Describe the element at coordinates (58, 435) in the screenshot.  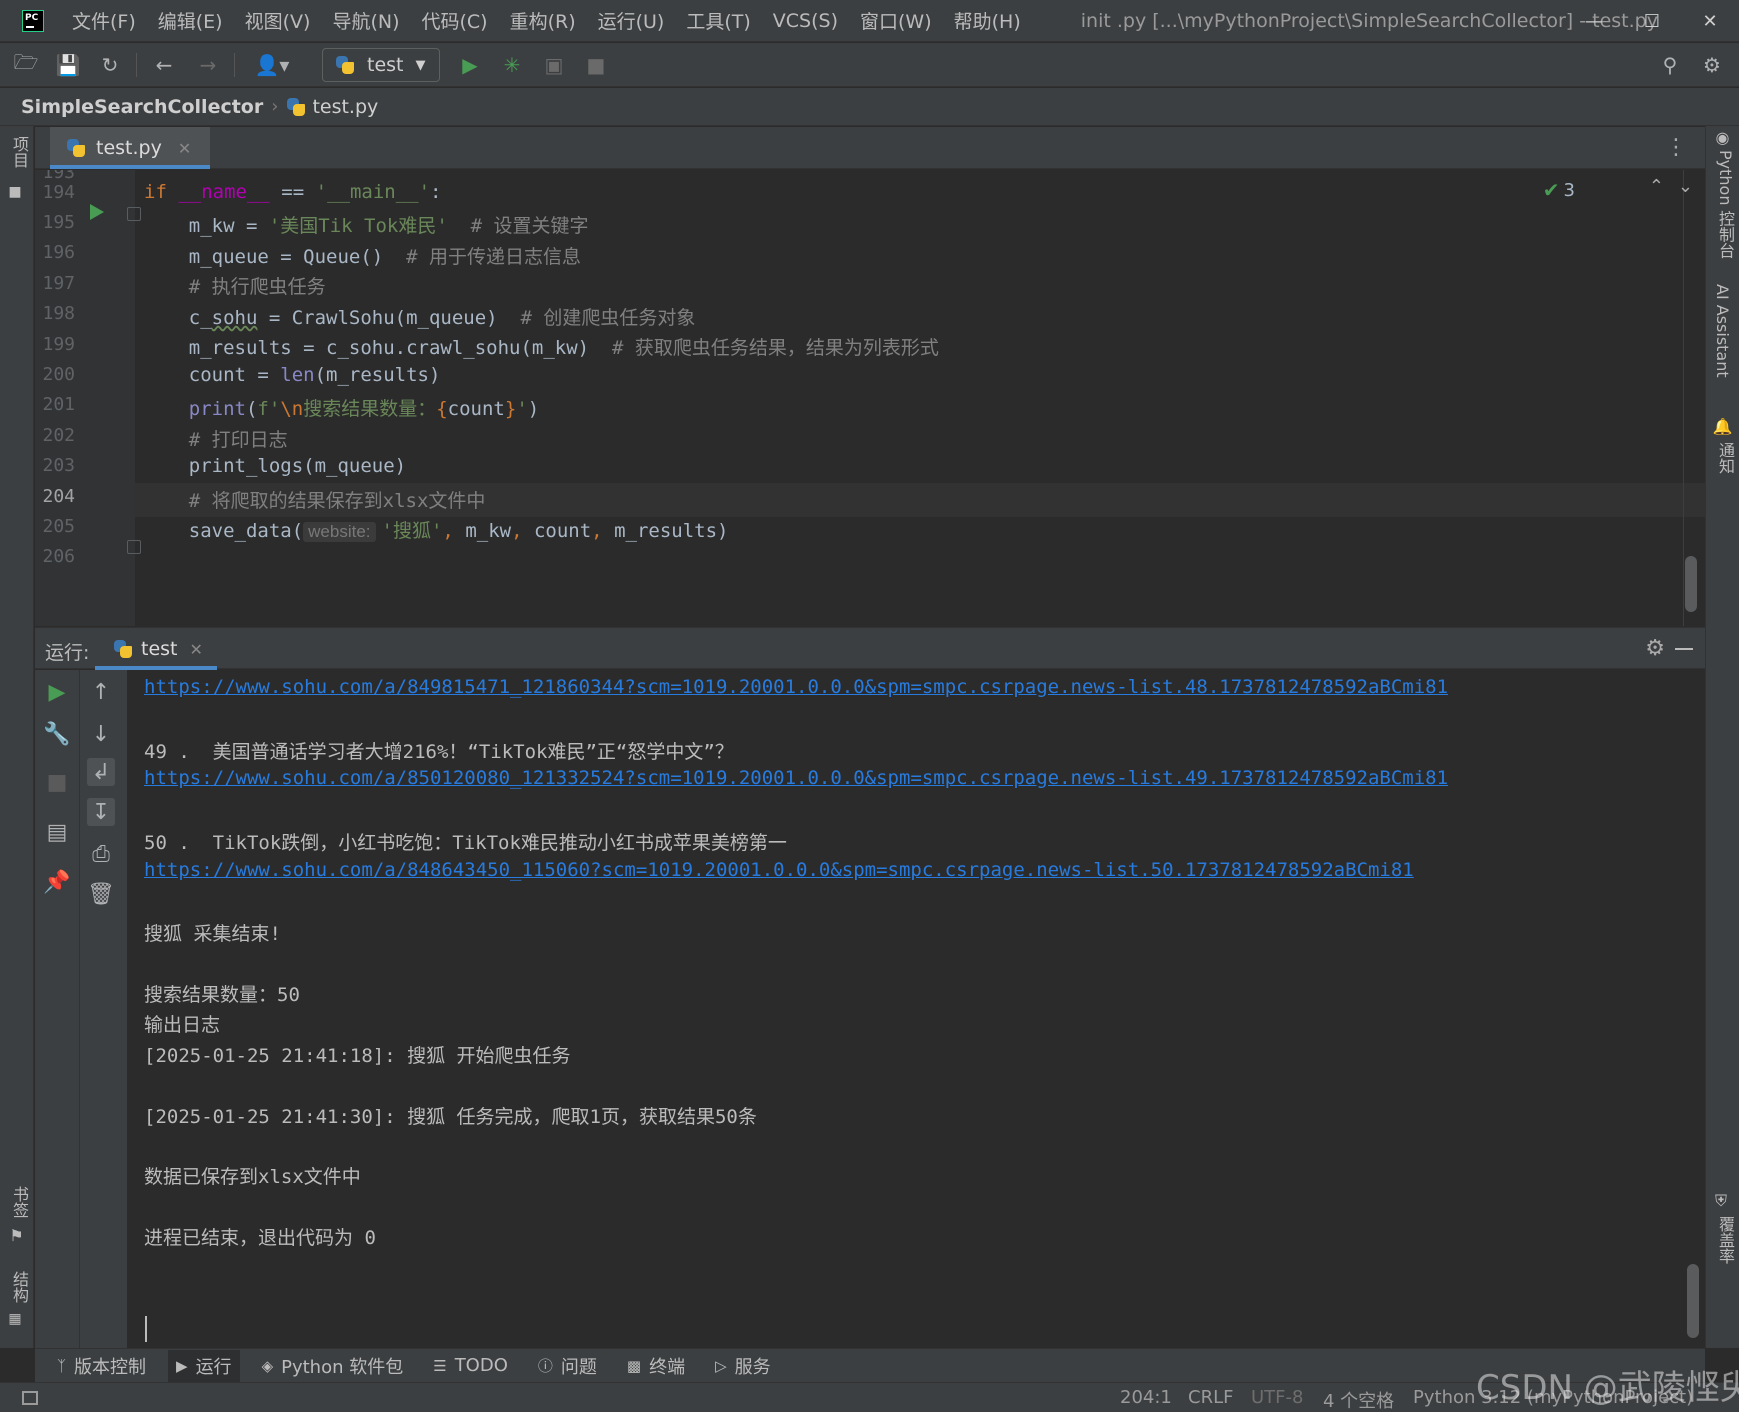
I see `line-number: 202` at that location.